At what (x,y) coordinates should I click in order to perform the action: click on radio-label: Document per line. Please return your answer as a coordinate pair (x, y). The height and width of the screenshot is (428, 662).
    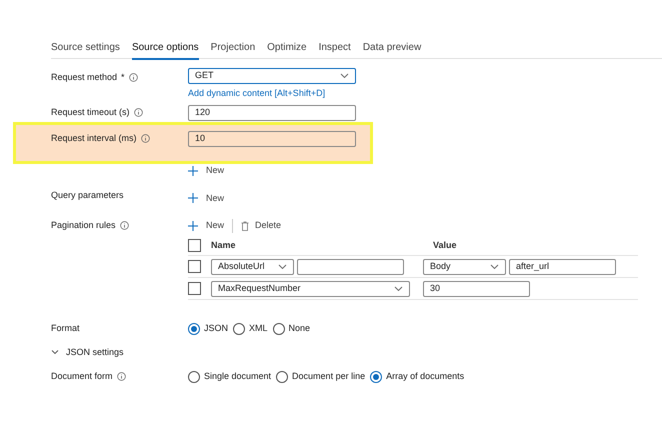
    Looking at the image, I should click on (329, 376).